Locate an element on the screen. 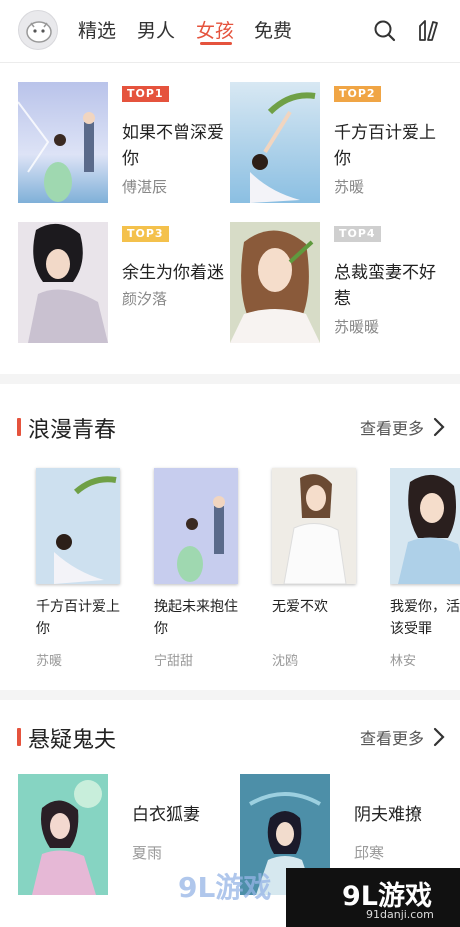  book-item: 我爱你，活该受罪 林安 is located at coordinates (425, 573).